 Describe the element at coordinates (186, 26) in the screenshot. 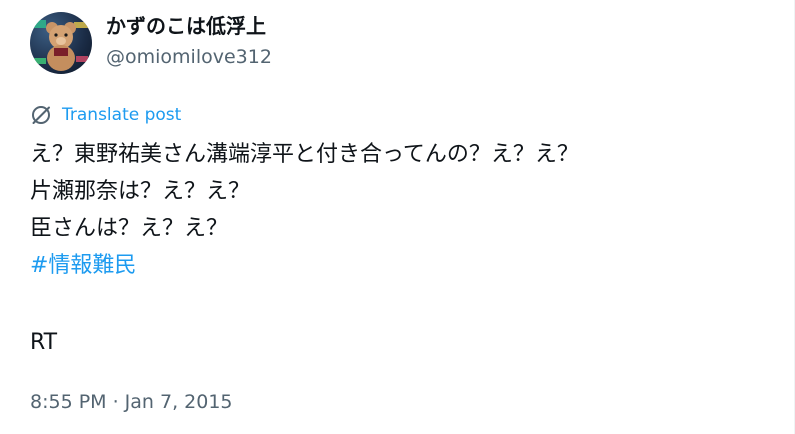

I see `display-name: かずのこは低浮上` at that location.